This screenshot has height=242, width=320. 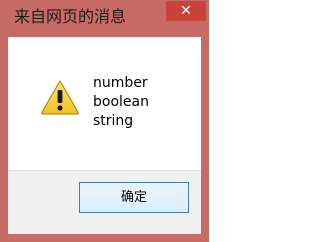 I want to click on warning-icon, so click(x=60, y=97).